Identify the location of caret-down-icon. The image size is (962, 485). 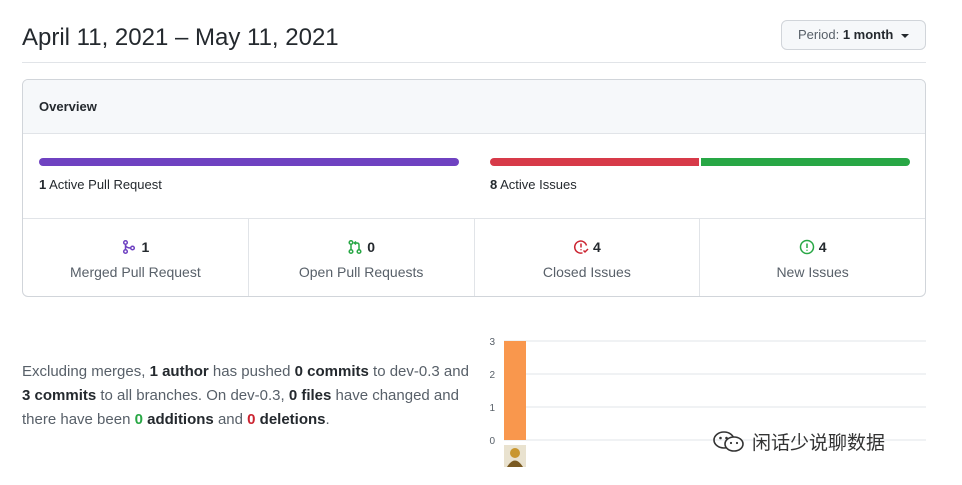
(905, 35).